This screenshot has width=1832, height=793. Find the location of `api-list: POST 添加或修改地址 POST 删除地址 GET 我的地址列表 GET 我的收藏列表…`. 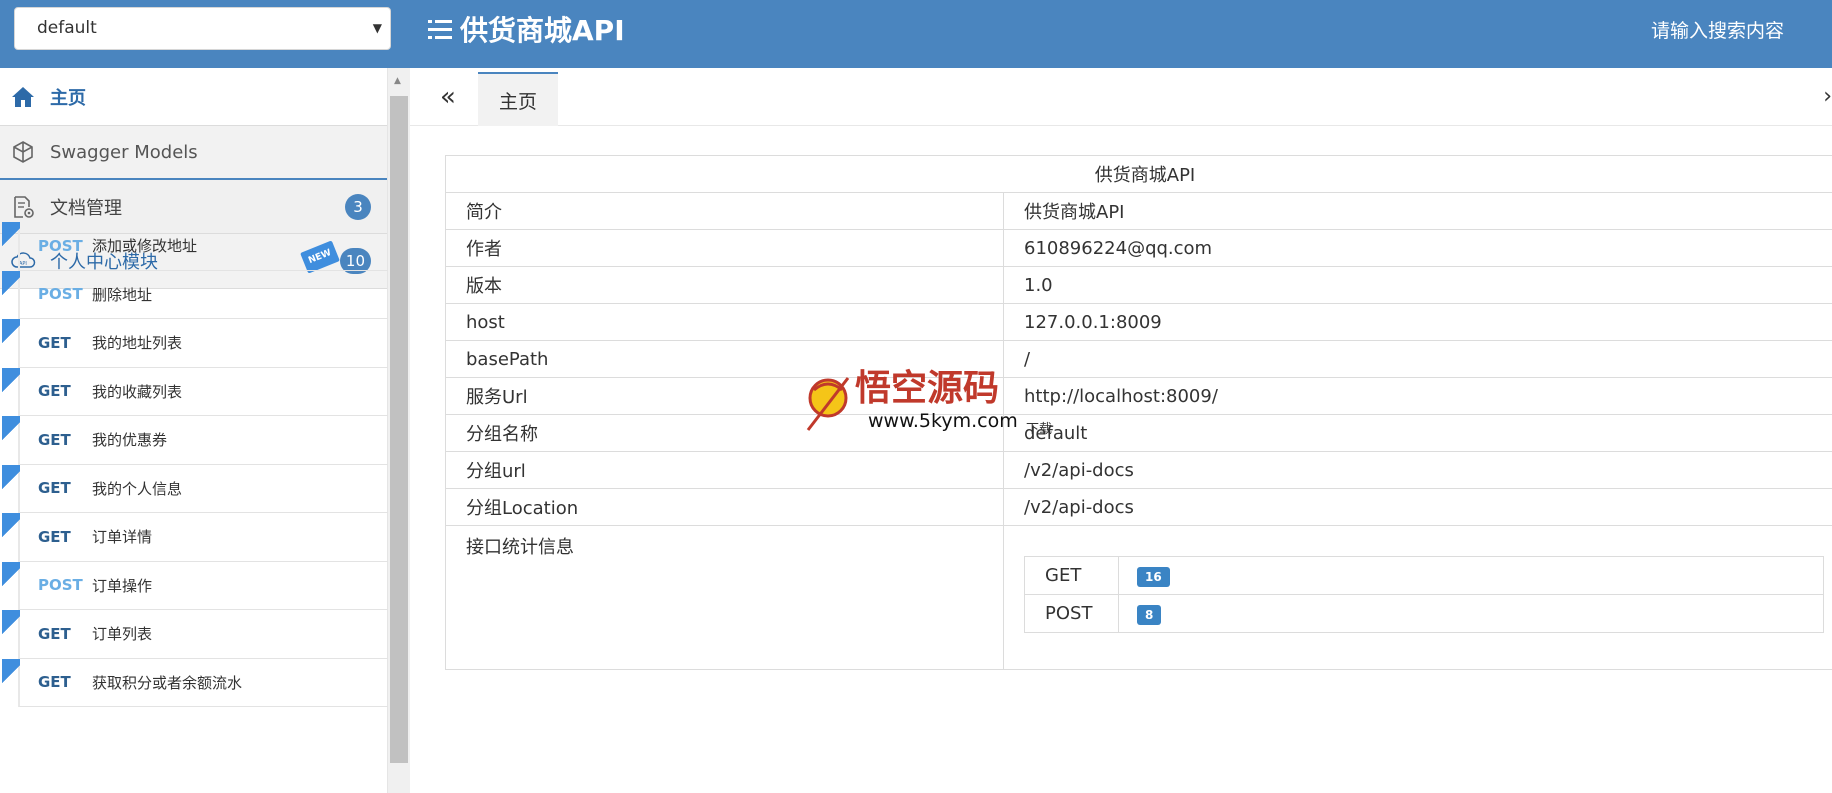

api-list: POST 添加或修改地址 POST 删除地址 GET 我的地址列表 GET 我的收藏列表… is located at coordinates (194, 464).